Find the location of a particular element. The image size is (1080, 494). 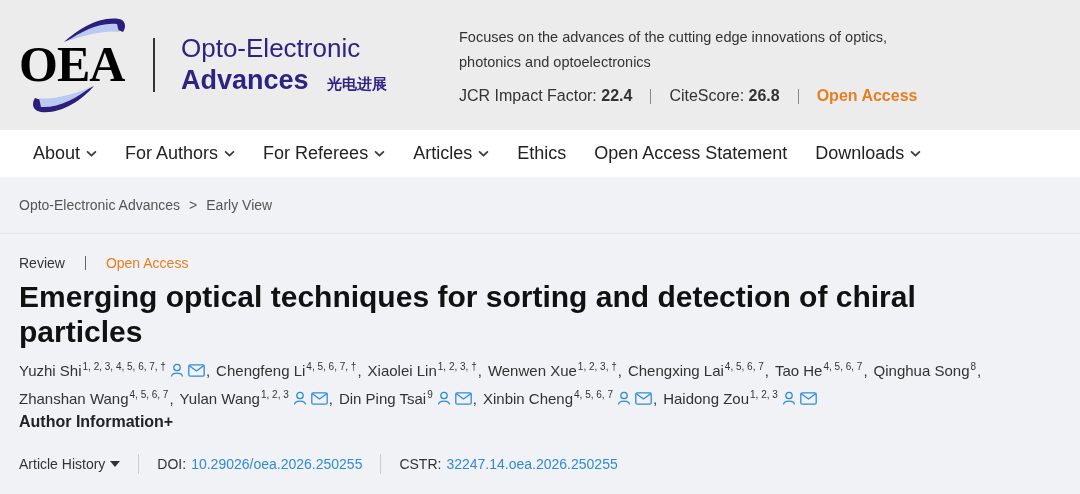

article-title: Emerging optical techniques for sorting and detection of chiral particles is located at coordinates (468, 314).